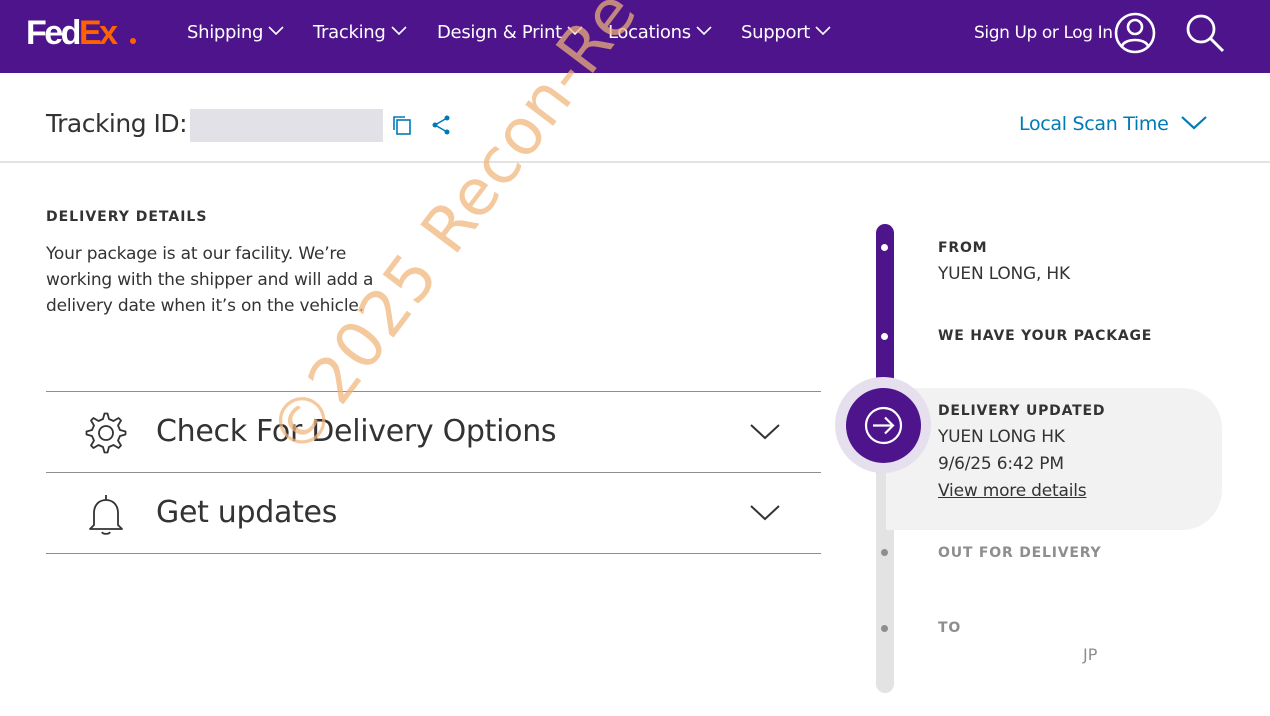  Describe the element at coordinates (356, 431) in the screenshot. I see `accordion-label: Check For Delivery Options` at that location.